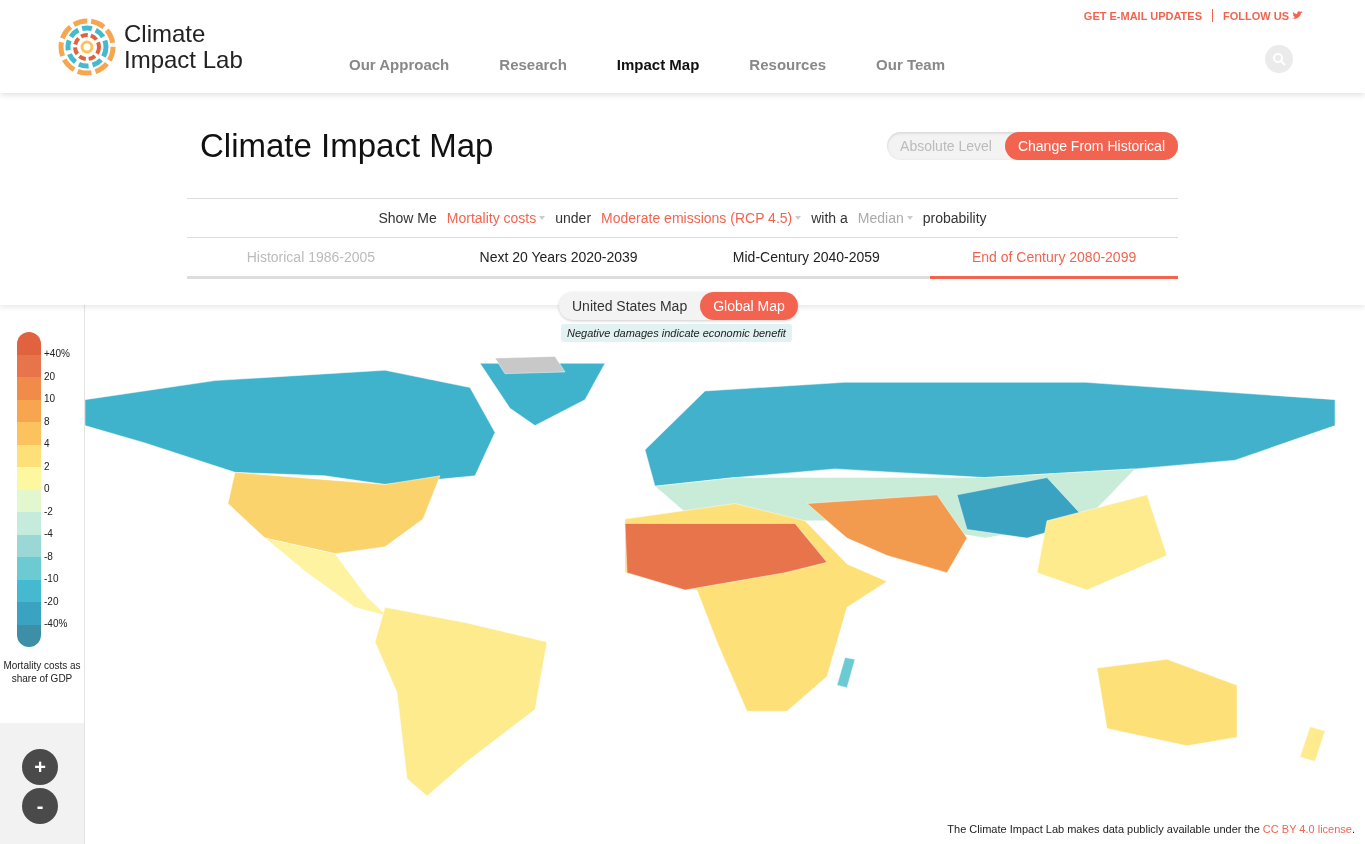  I want to click on query-dropdown: Moderate emissions (RCP 4.5), so click(701, 218).